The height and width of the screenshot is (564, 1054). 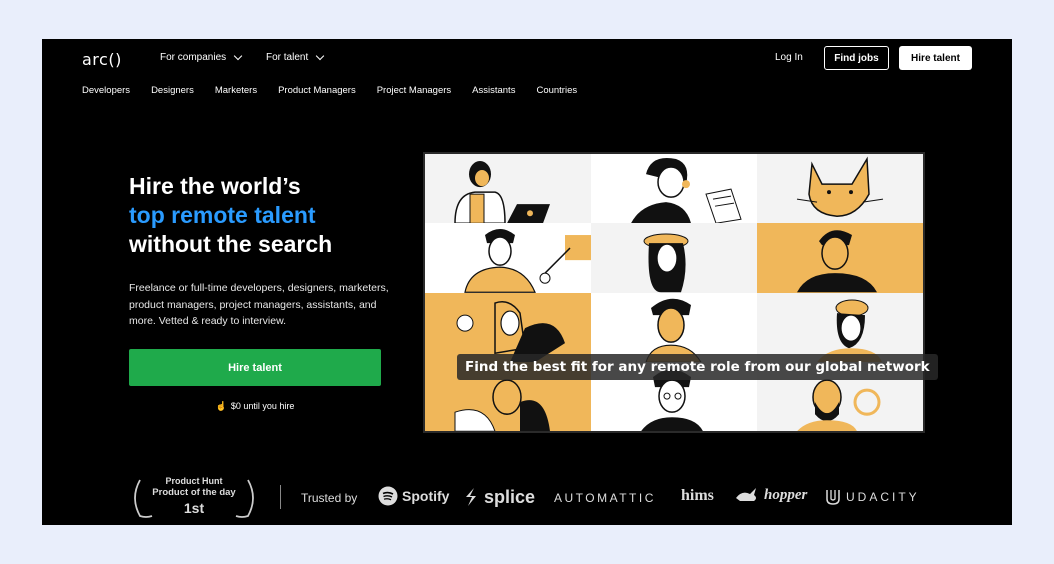 I want to click on login-link: Log In, so click(x=789, y=57).